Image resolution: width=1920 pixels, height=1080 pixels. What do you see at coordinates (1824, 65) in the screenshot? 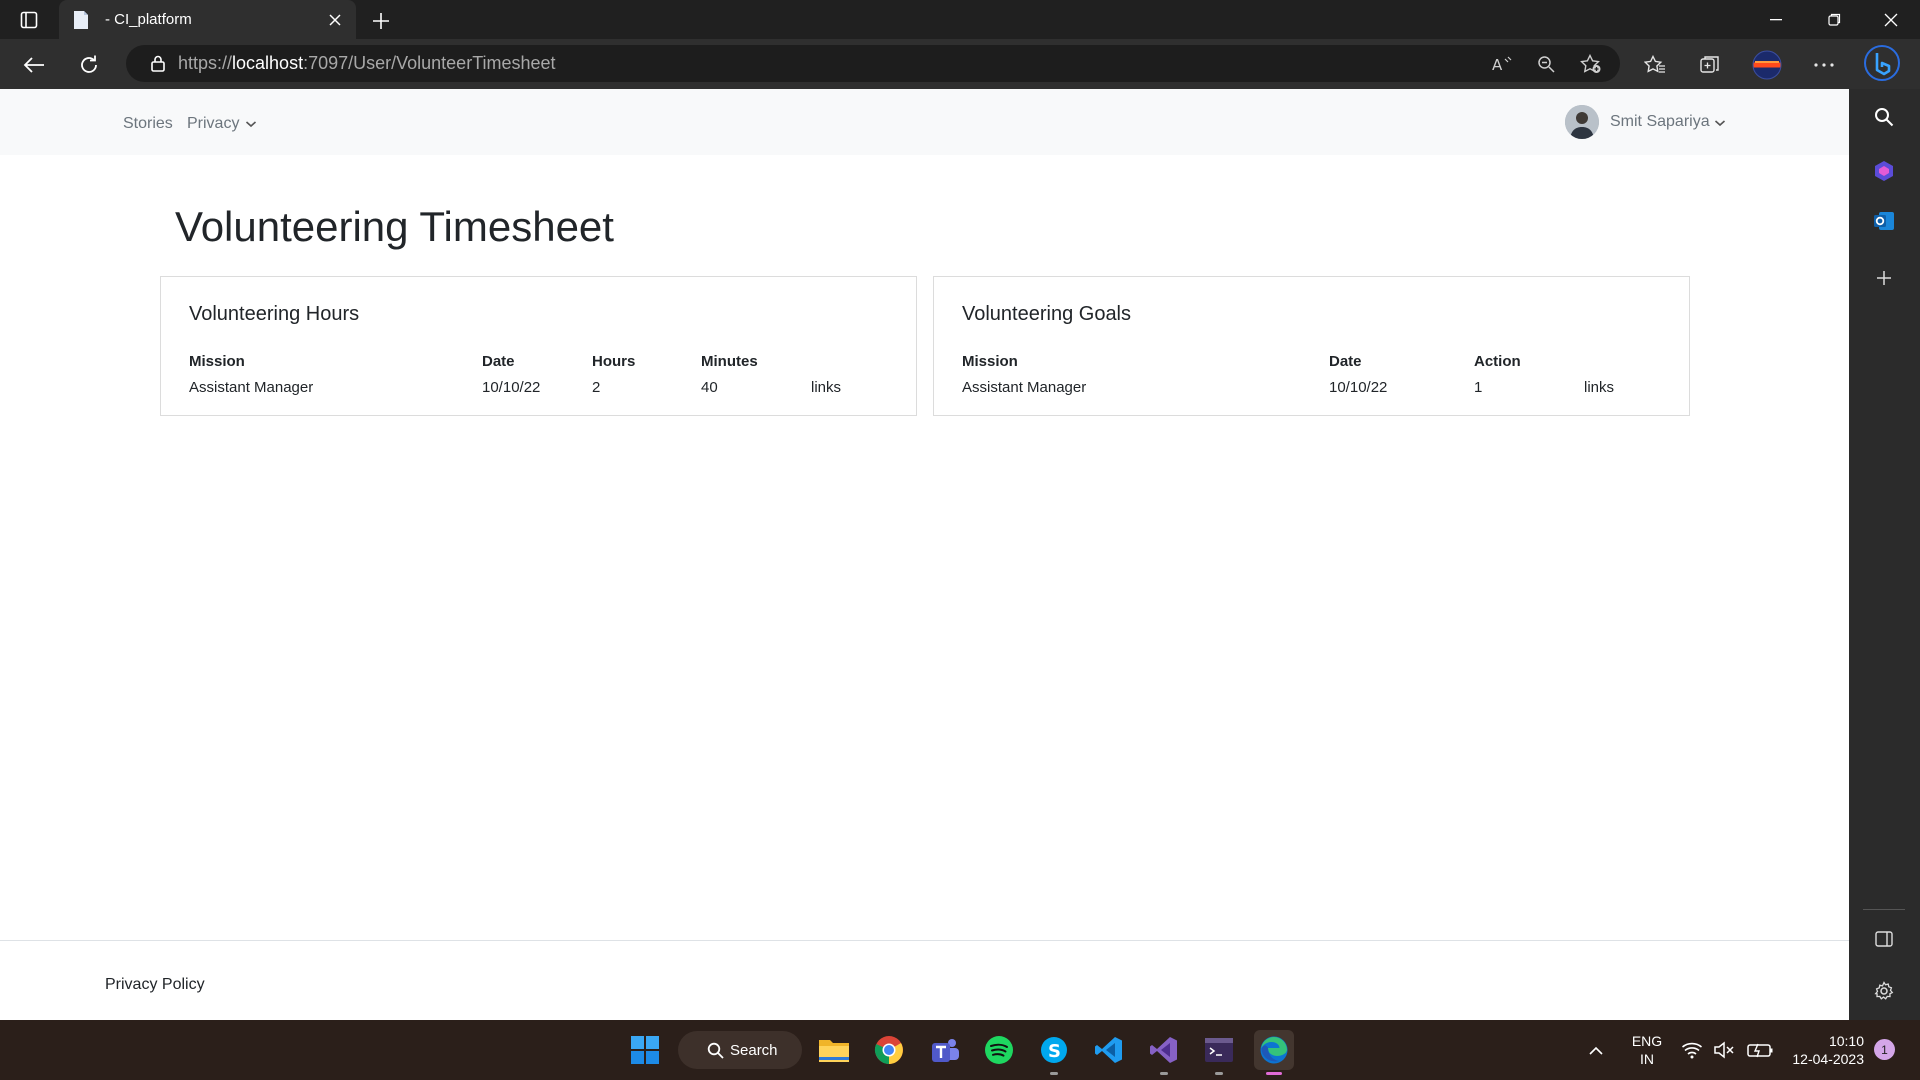
I see `more-options-icon` at bounding box center [1824, 65].